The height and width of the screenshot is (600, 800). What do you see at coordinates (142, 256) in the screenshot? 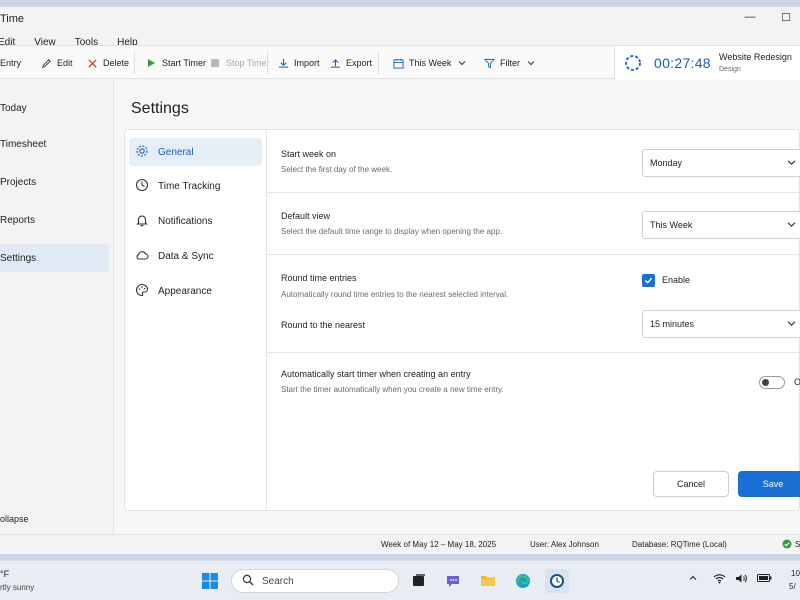
I see `cloud-icon` at bounding box center [142, 256].